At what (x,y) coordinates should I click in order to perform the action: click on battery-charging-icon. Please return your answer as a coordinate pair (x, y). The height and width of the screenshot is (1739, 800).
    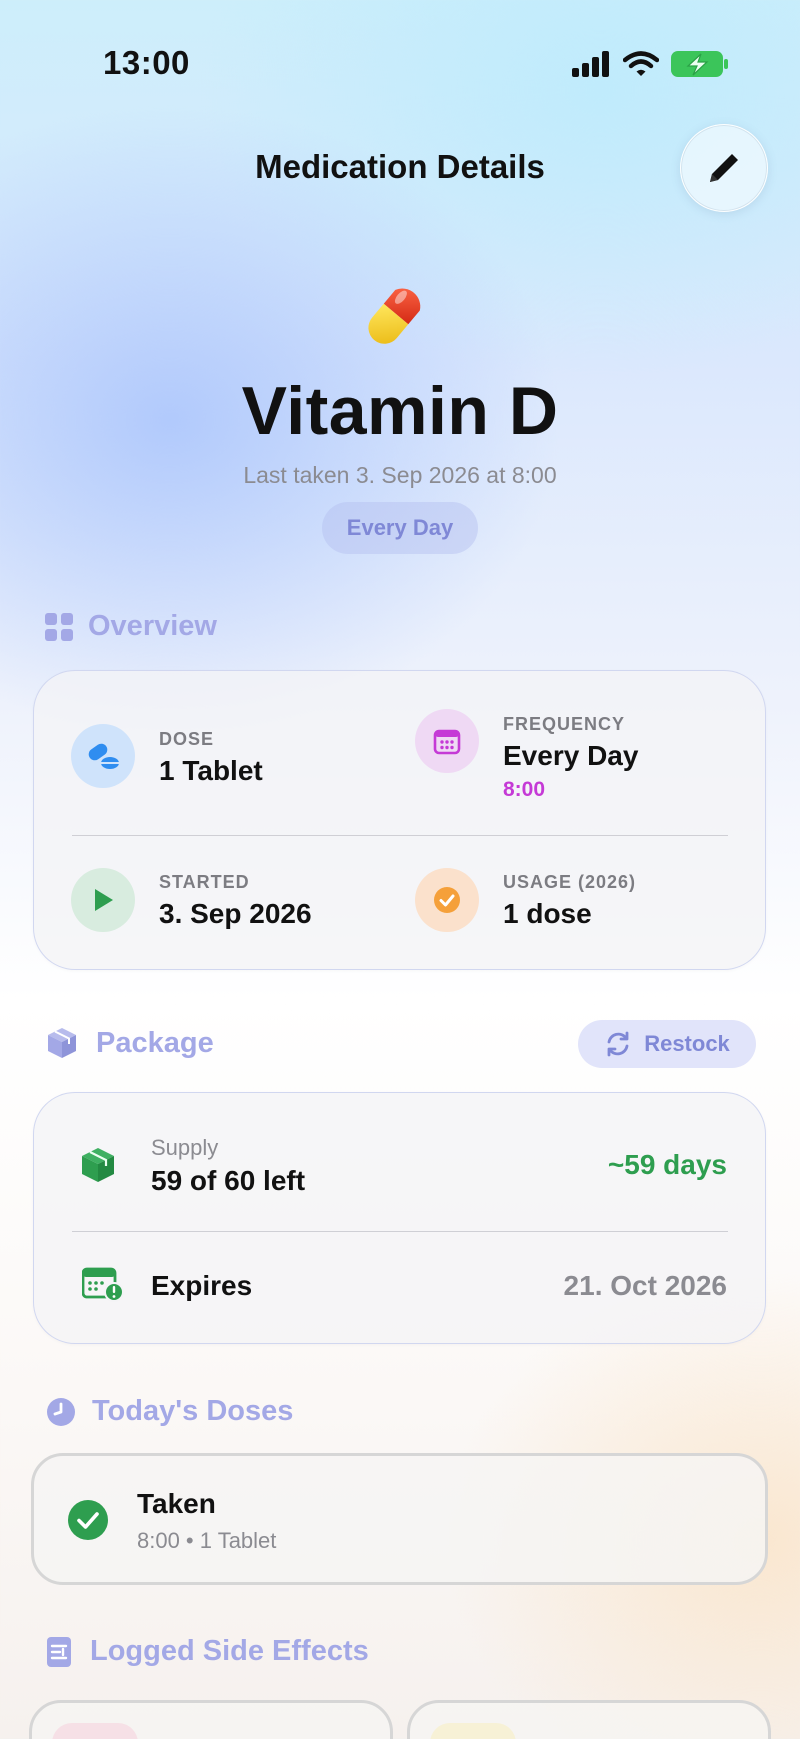
    Looking at the image, I should click on (699, 64).